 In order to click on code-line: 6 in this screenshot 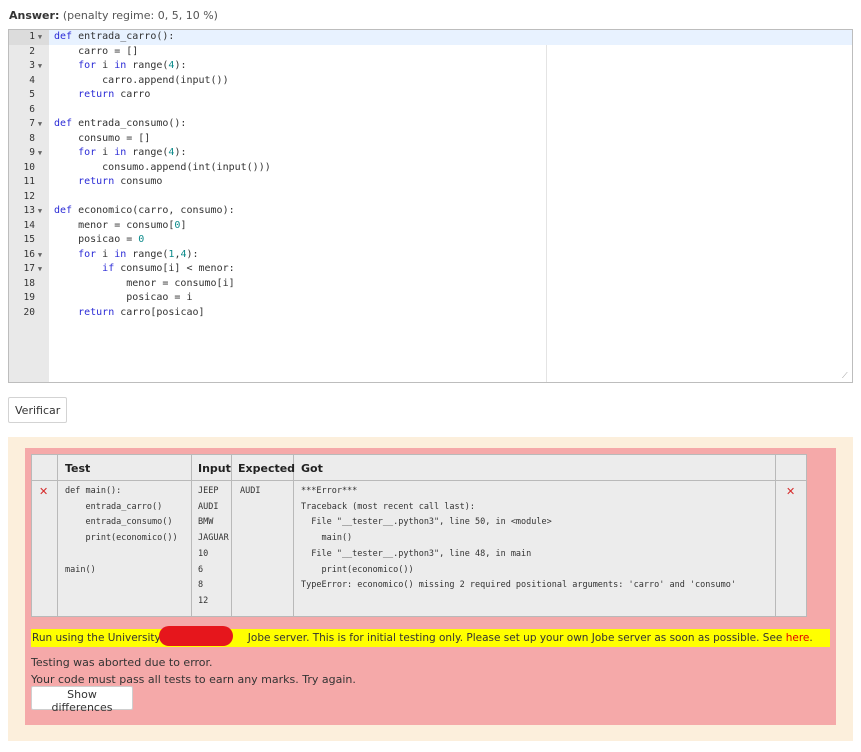, I will do `click(430, 110)`.